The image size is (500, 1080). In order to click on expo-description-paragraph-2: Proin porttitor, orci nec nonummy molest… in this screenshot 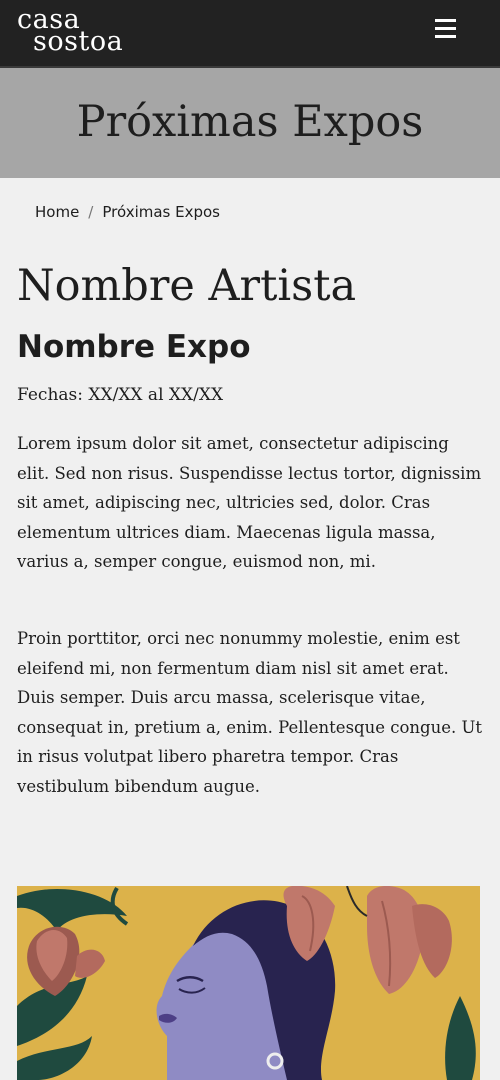, I will do `click(250, 712)`.